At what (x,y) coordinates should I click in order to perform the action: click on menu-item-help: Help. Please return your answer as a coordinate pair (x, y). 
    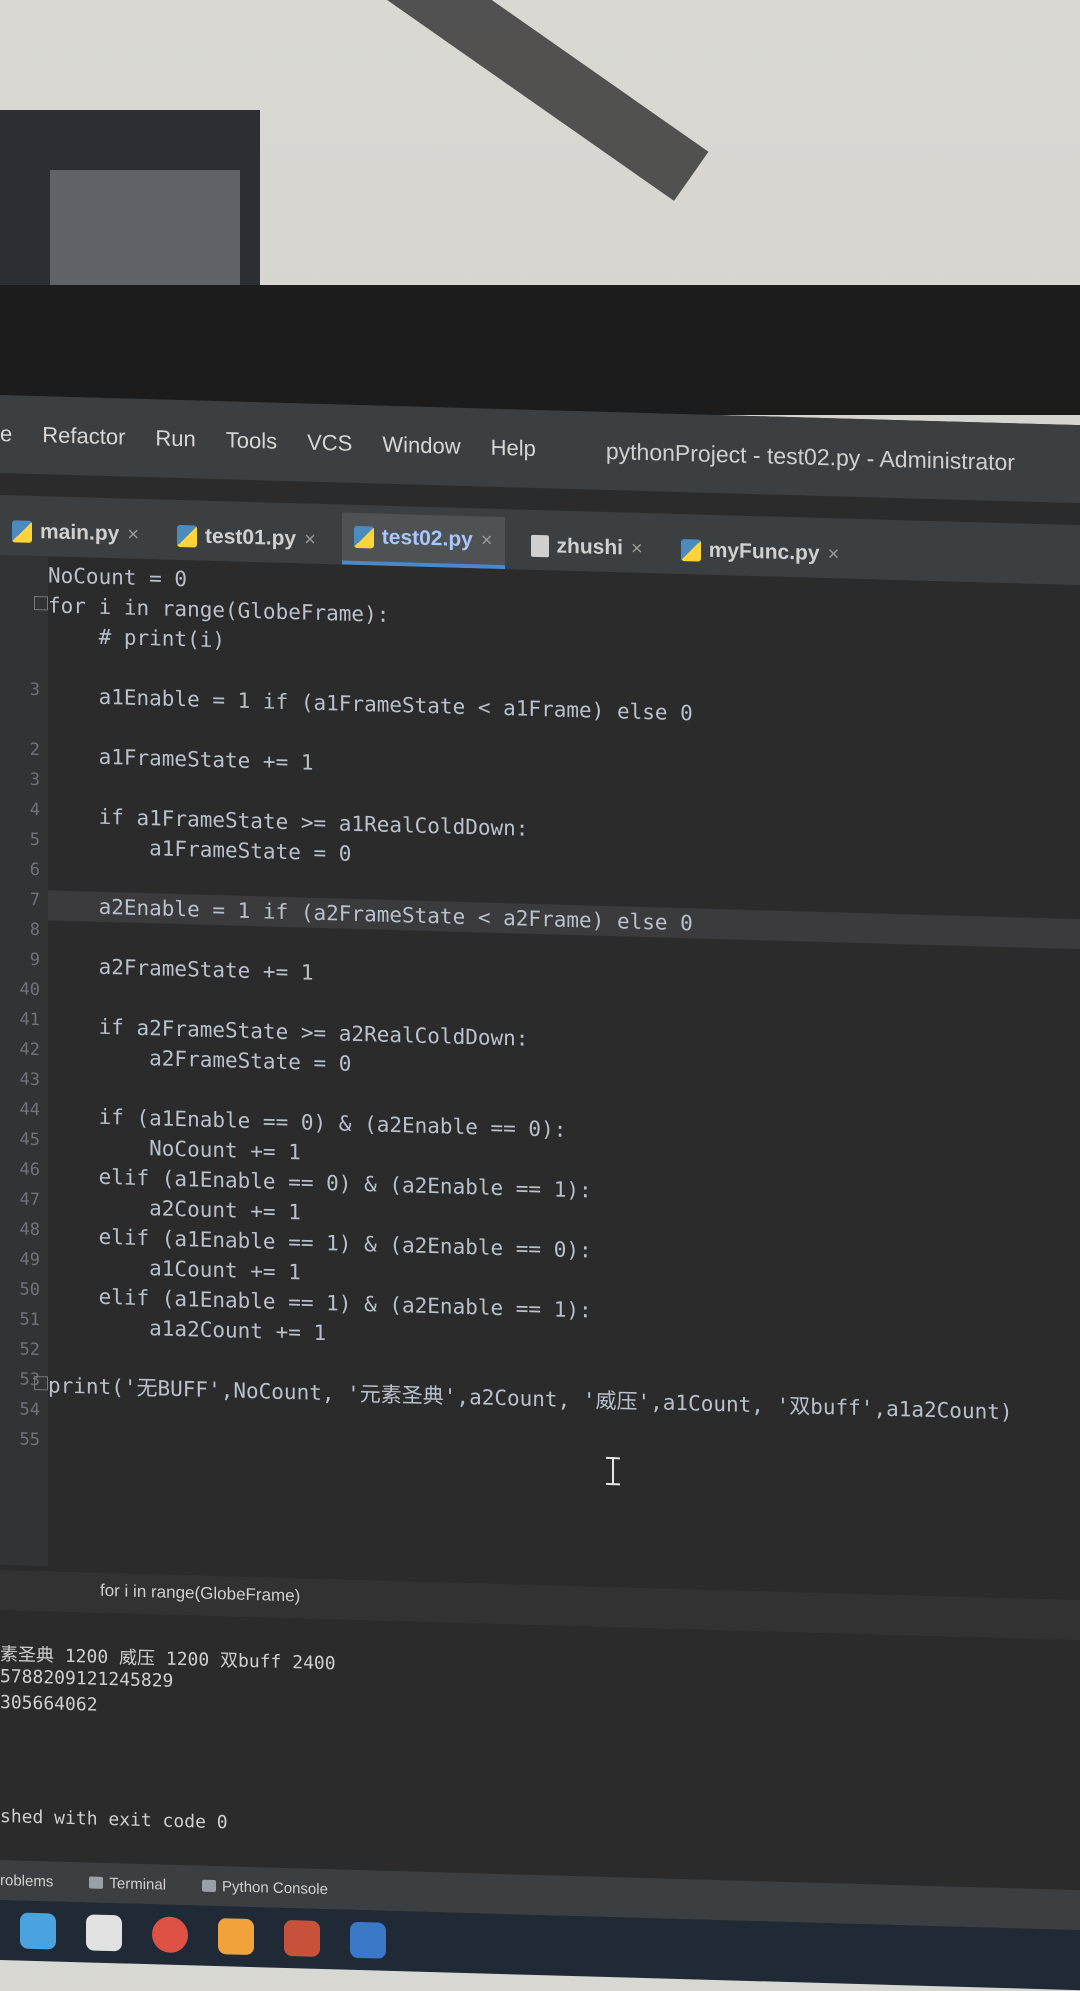
    Looking at the image, I should click on (513, 448).